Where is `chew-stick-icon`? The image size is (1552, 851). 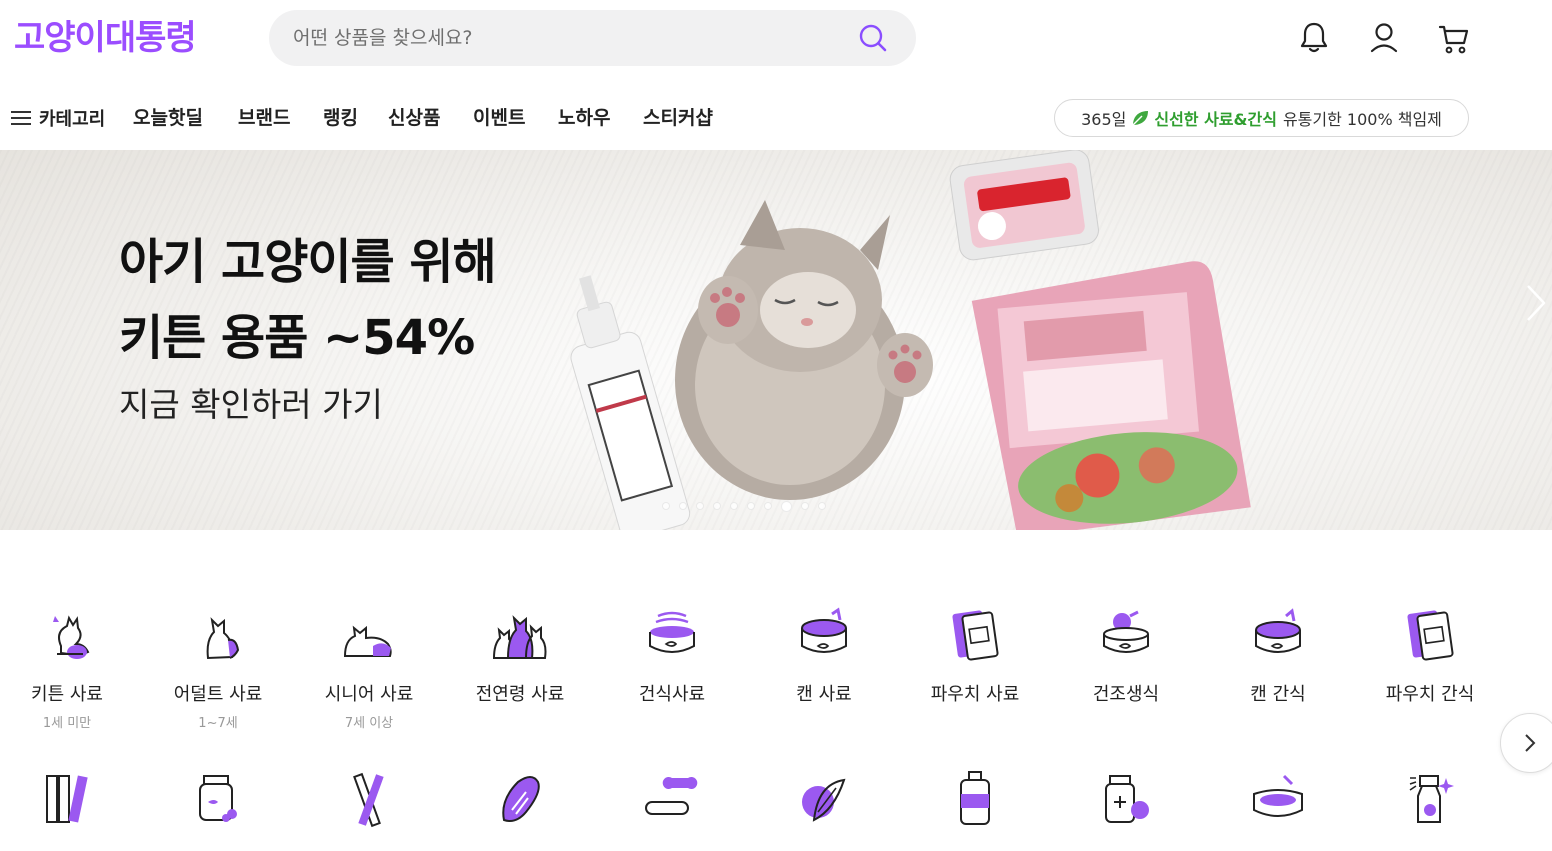 chew-stick-icon is located at coordinates (368, 800).